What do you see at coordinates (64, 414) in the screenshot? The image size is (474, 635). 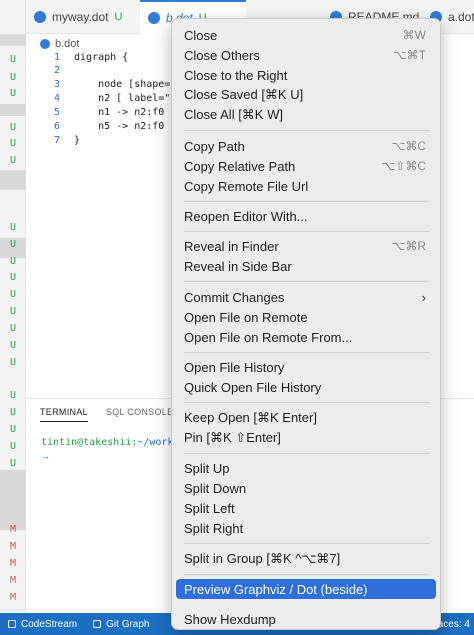 I see `tab-terminal: TERMINAL` at bounding box center [64, 414].